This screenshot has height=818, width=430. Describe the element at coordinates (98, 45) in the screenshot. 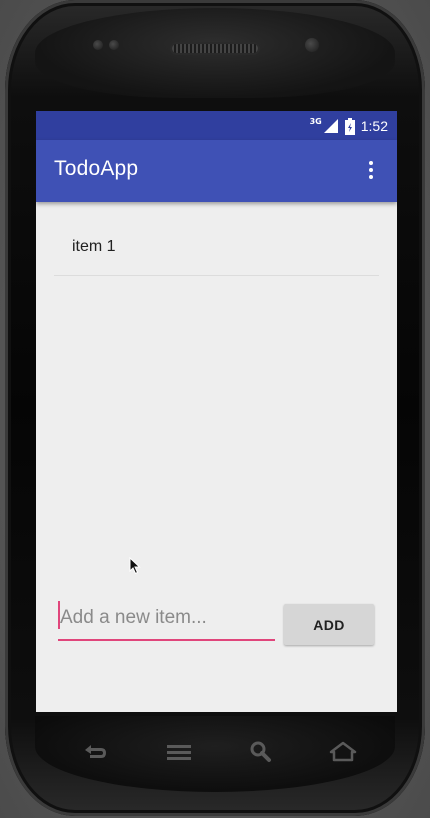

I see `proximity-sensor-icon` at that location.